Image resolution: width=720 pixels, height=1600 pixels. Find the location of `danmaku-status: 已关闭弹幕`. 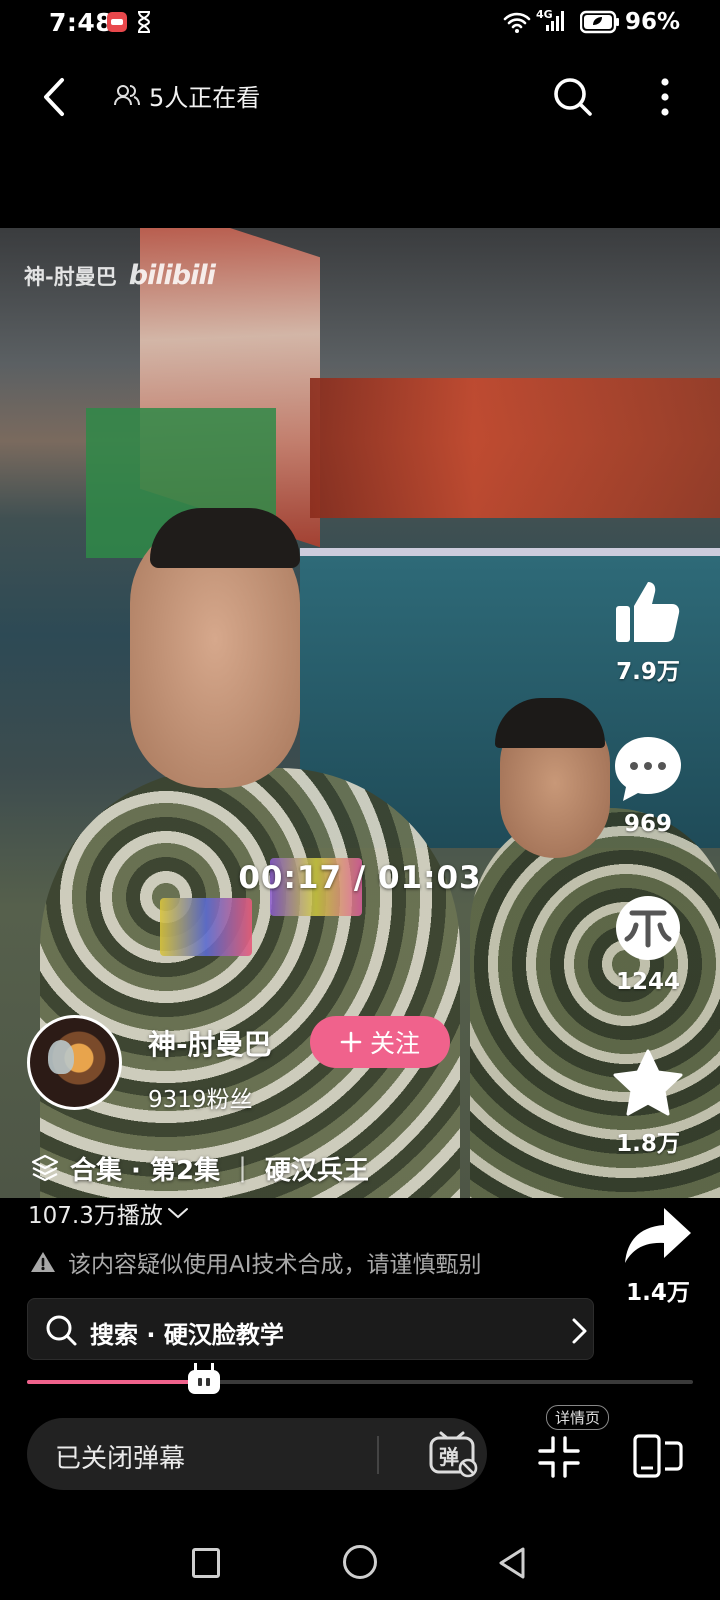

danmaku-status: 已关闭弹幕 is located at coordinates (120, 1459).